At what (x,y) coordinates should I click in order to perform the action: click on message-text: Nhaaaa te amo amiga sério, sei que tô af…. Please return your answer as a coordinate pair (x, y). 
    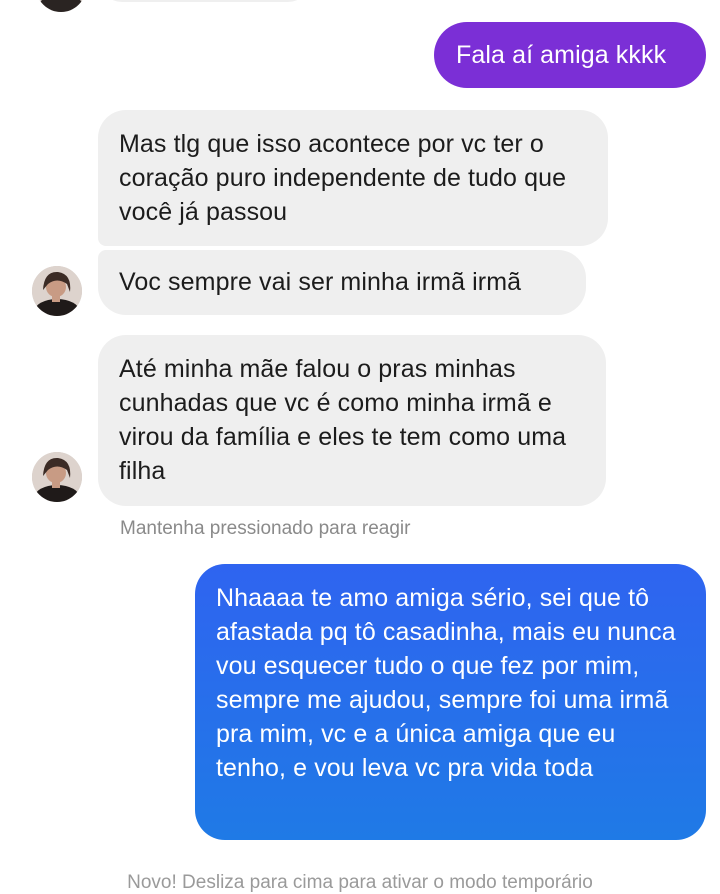
    Looking at the image, I should click on (446, 683).